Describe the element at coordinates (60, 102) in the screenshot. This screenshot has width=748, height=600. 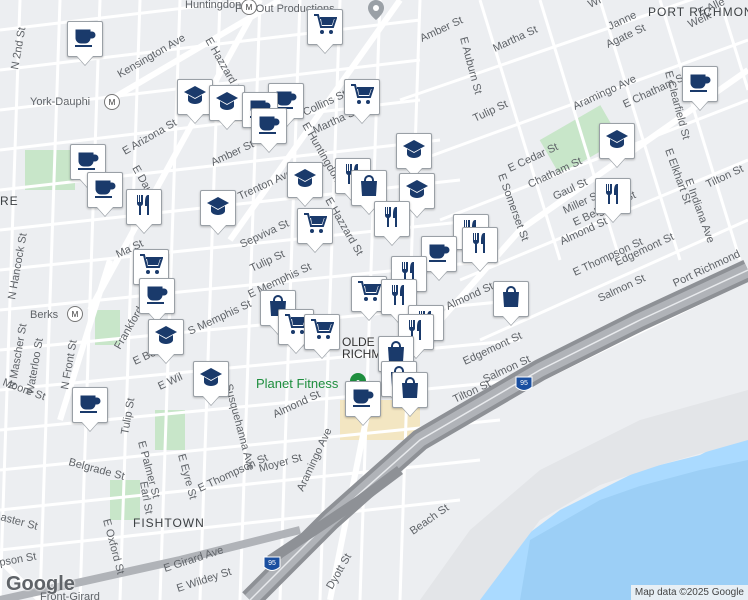
I see `label-york-dauphin: York-Dauphi` at that location.